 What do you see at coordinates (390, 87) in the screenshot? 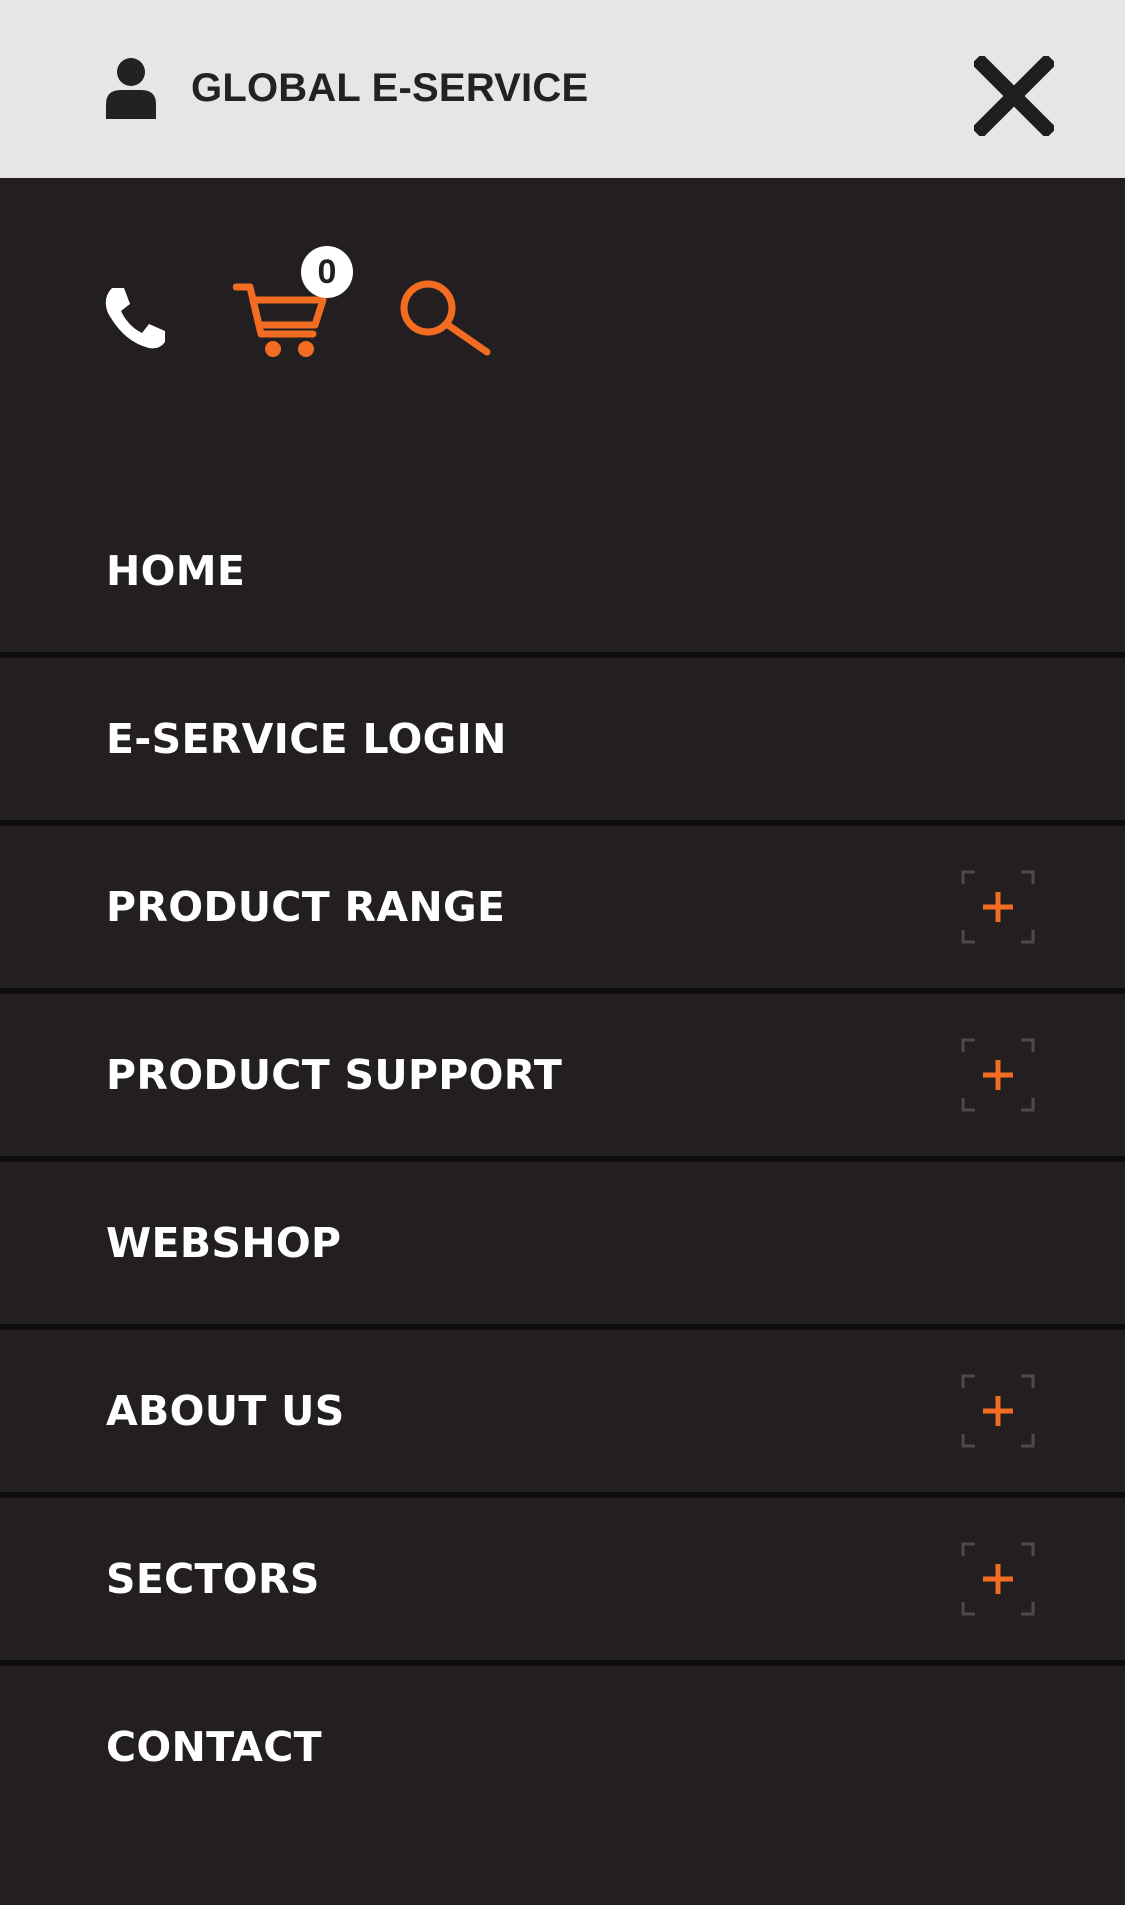
I see `global-e-service-label: GLOBAL E-SERVICE` at bounding box center [390, 87].